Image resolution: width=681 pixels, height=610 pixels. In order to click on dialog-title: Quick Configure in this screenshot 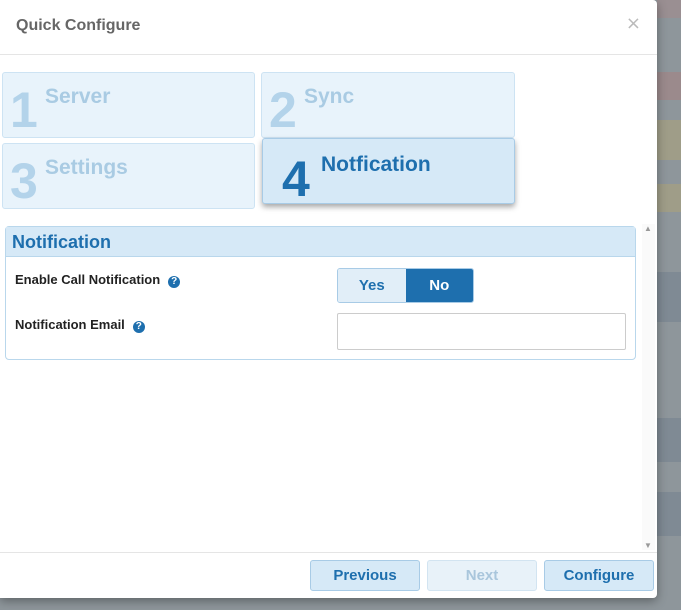, I will do `click(78, 25)`.